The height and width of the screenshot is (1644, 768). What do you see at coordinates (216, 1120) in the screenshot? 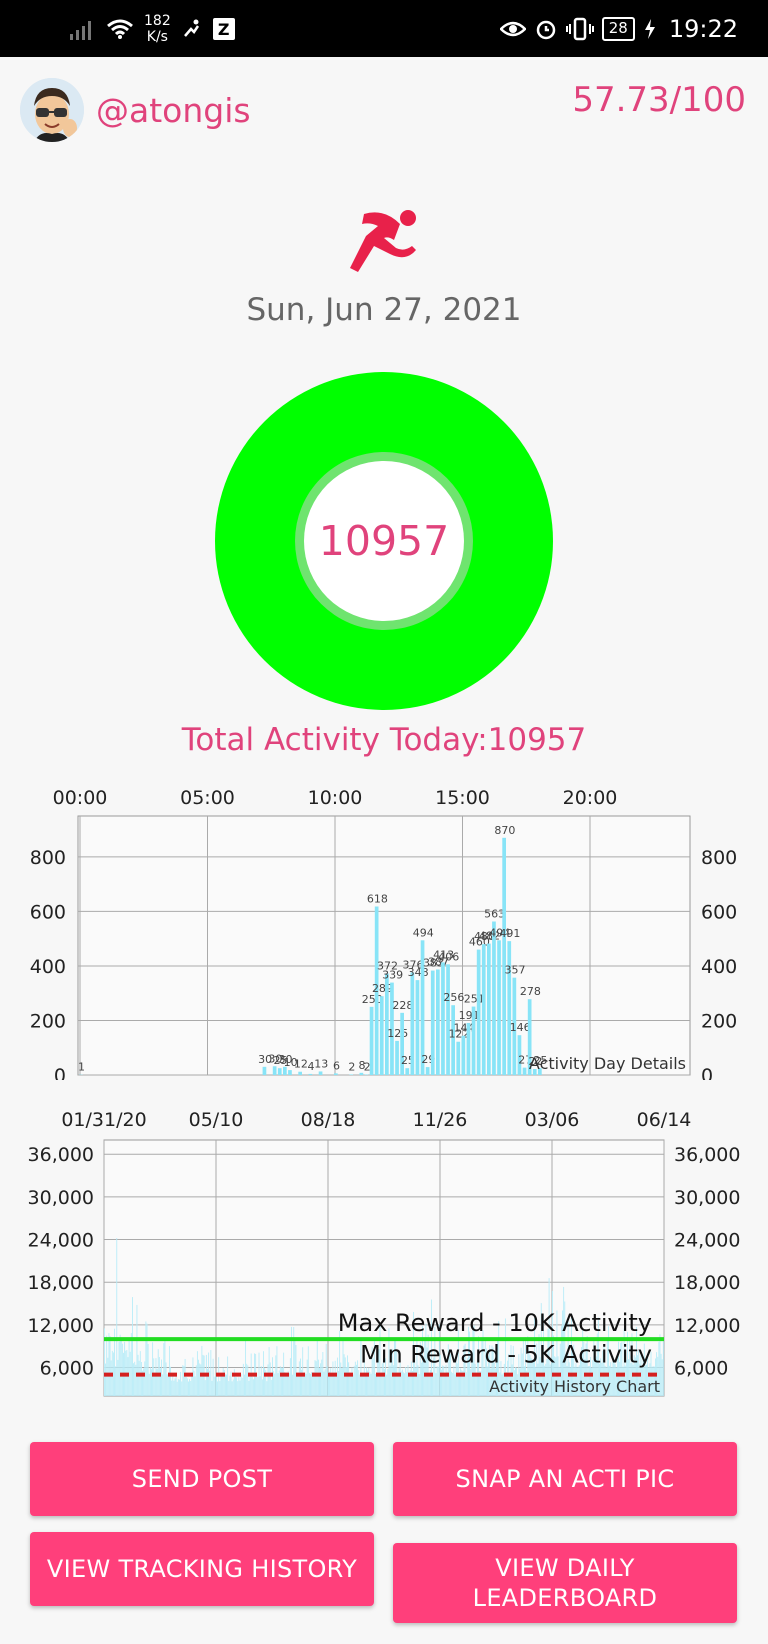
I see `chart2-x-tick-label: 05/10` at bounding box center [216, 1120].